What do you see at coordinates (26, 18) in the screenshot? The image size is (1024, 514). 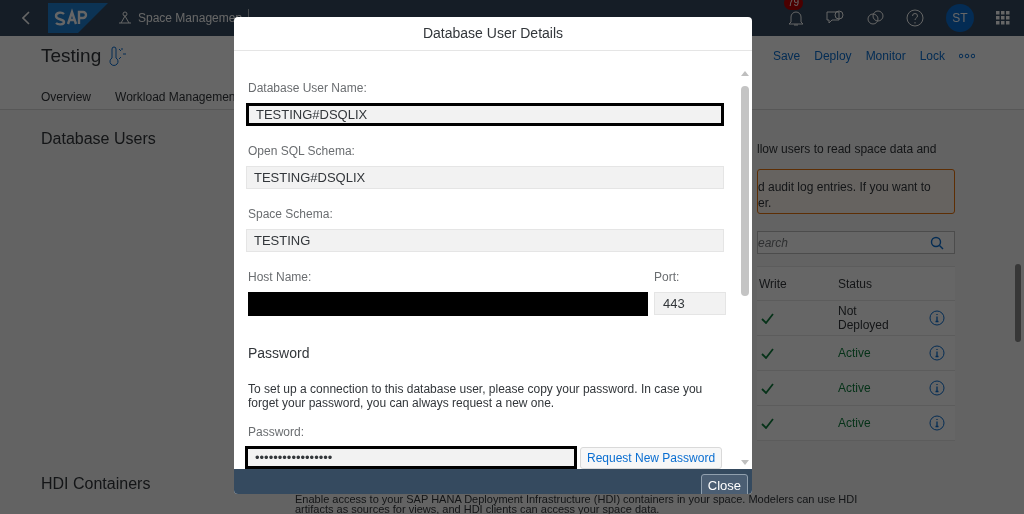 I see `back-icon` at bounding box center [26, 18].